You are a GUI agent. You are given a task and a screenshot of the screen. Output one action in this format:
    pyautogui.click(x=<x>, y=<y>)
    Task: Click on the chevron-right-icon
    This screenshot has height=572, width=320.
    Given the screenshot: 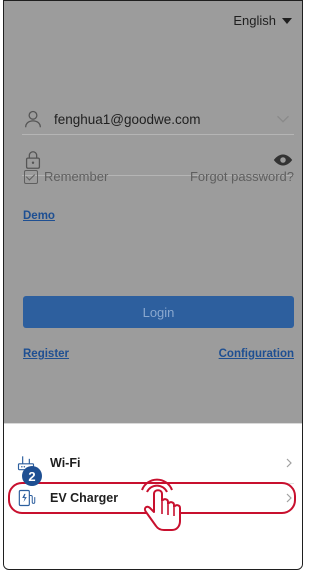 What is the action you would take?
    pyautogui.click(x=289, y=463)
    